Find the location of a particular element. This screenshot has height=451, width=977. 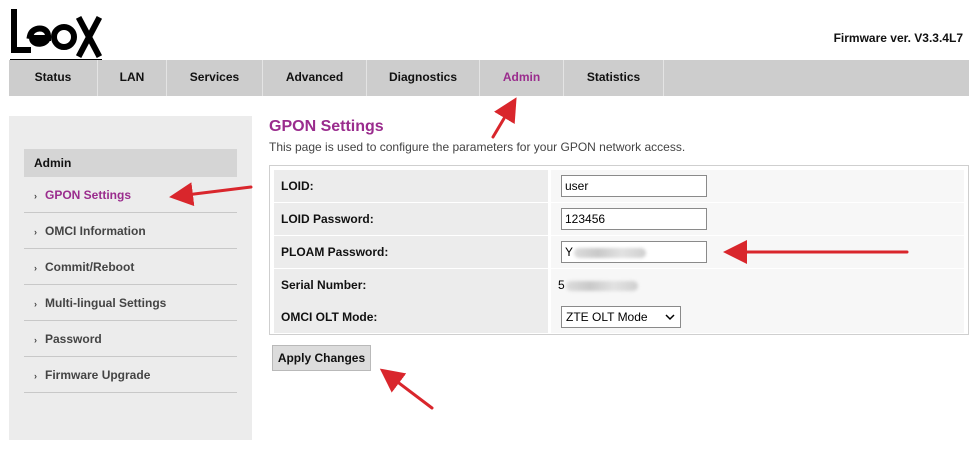

tab-advanced: Advanced is located at coordinates (315, 78).